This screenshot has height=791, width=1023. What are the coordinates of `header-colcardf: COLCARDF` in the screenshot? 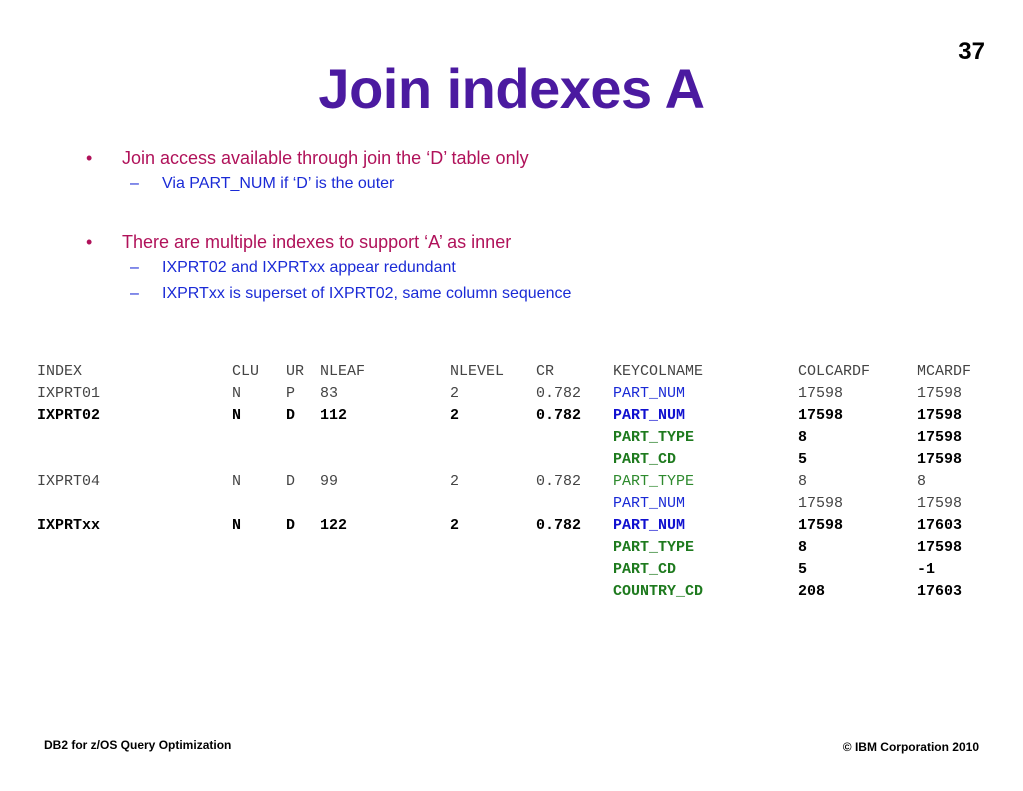 It's located at (834, 371).